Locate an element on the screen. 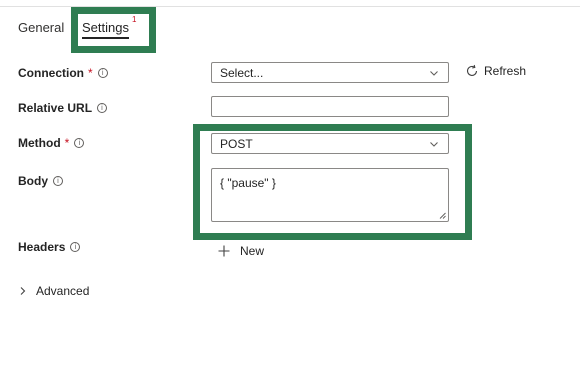 The height and width of the screenshot is (366, 580). advanced-expander: Advanced is located at coordinates (53, 291).